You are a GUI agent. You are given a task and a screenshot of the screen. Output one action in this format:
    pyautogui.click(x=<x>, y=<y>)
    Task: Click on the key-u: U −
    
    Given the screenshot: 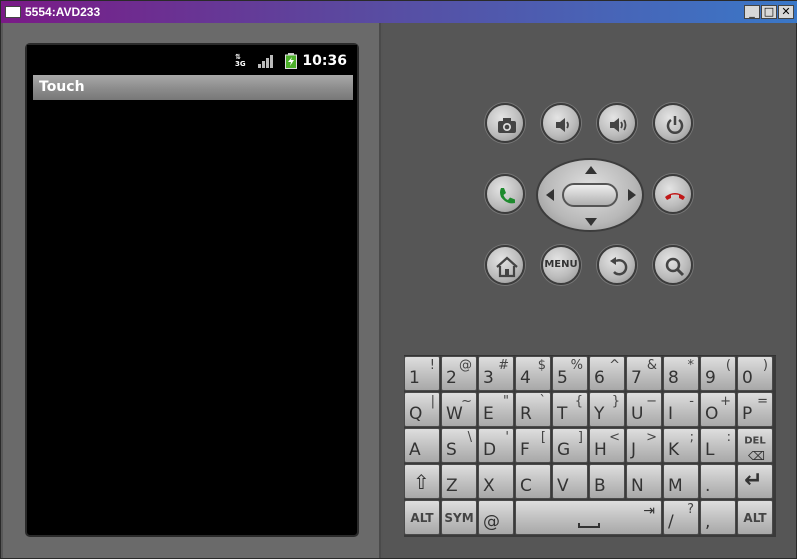 What is the action you would take?
    pyautogui.click(x=644, y=409)
    